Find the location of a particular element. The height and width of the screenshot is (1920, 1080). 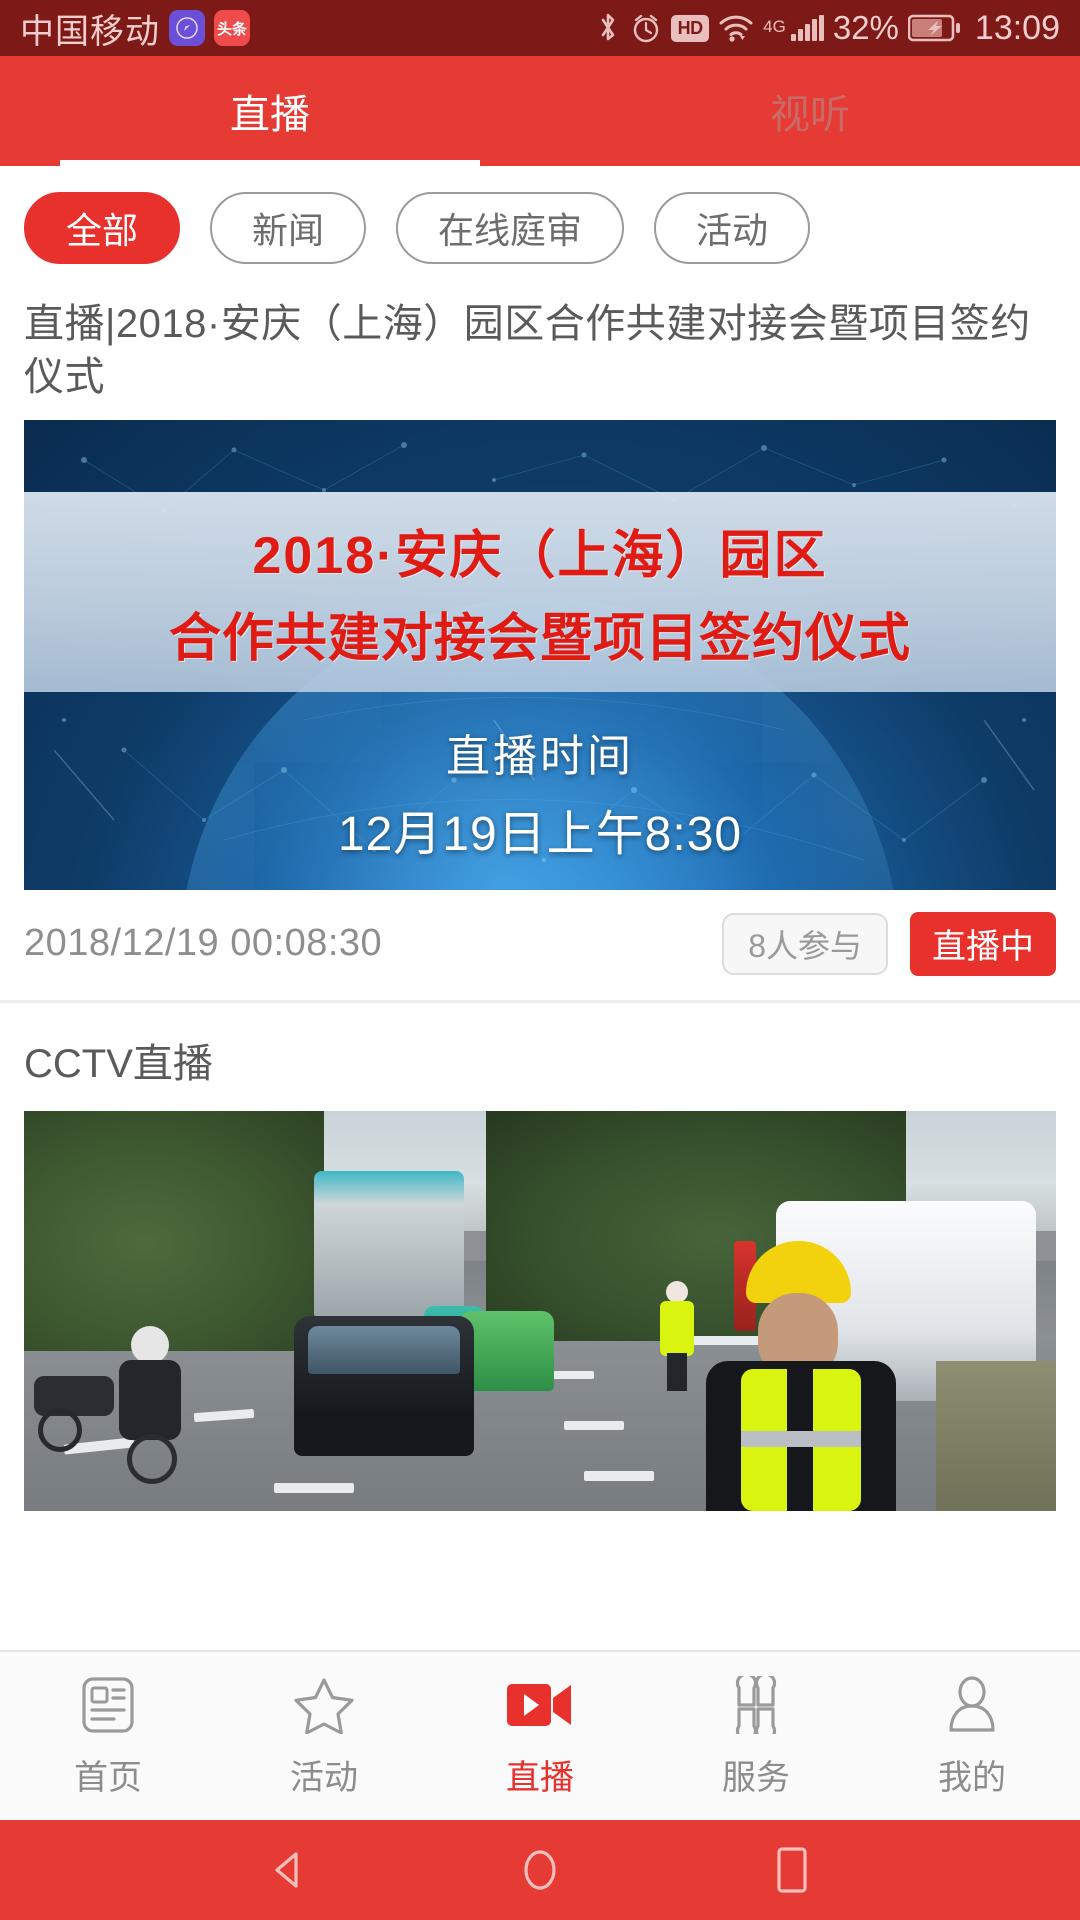

compass-app-icon is located at coordinates (187, 28).